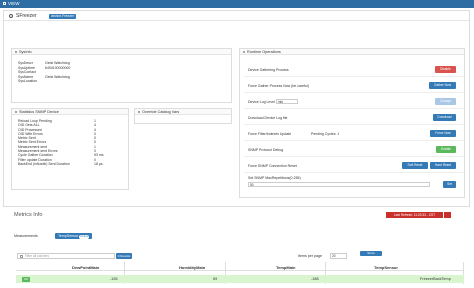  I want to click on show-timestamp-button: Show Timestamp, so click(371, 255).